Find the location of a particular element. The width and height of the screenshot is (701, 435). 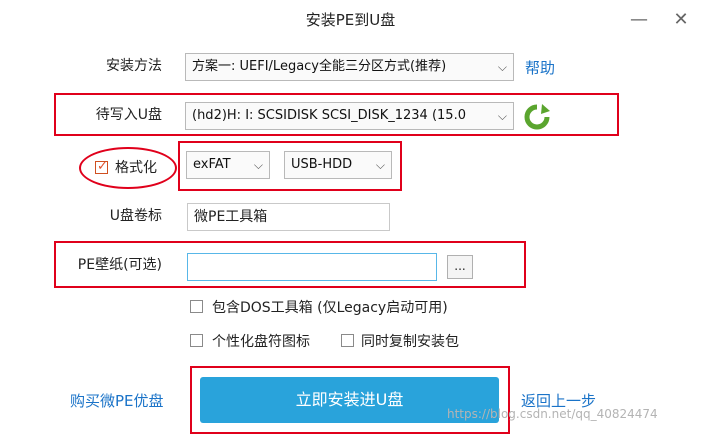

copy-installer-checkbox is located at coordinates (347, 340).